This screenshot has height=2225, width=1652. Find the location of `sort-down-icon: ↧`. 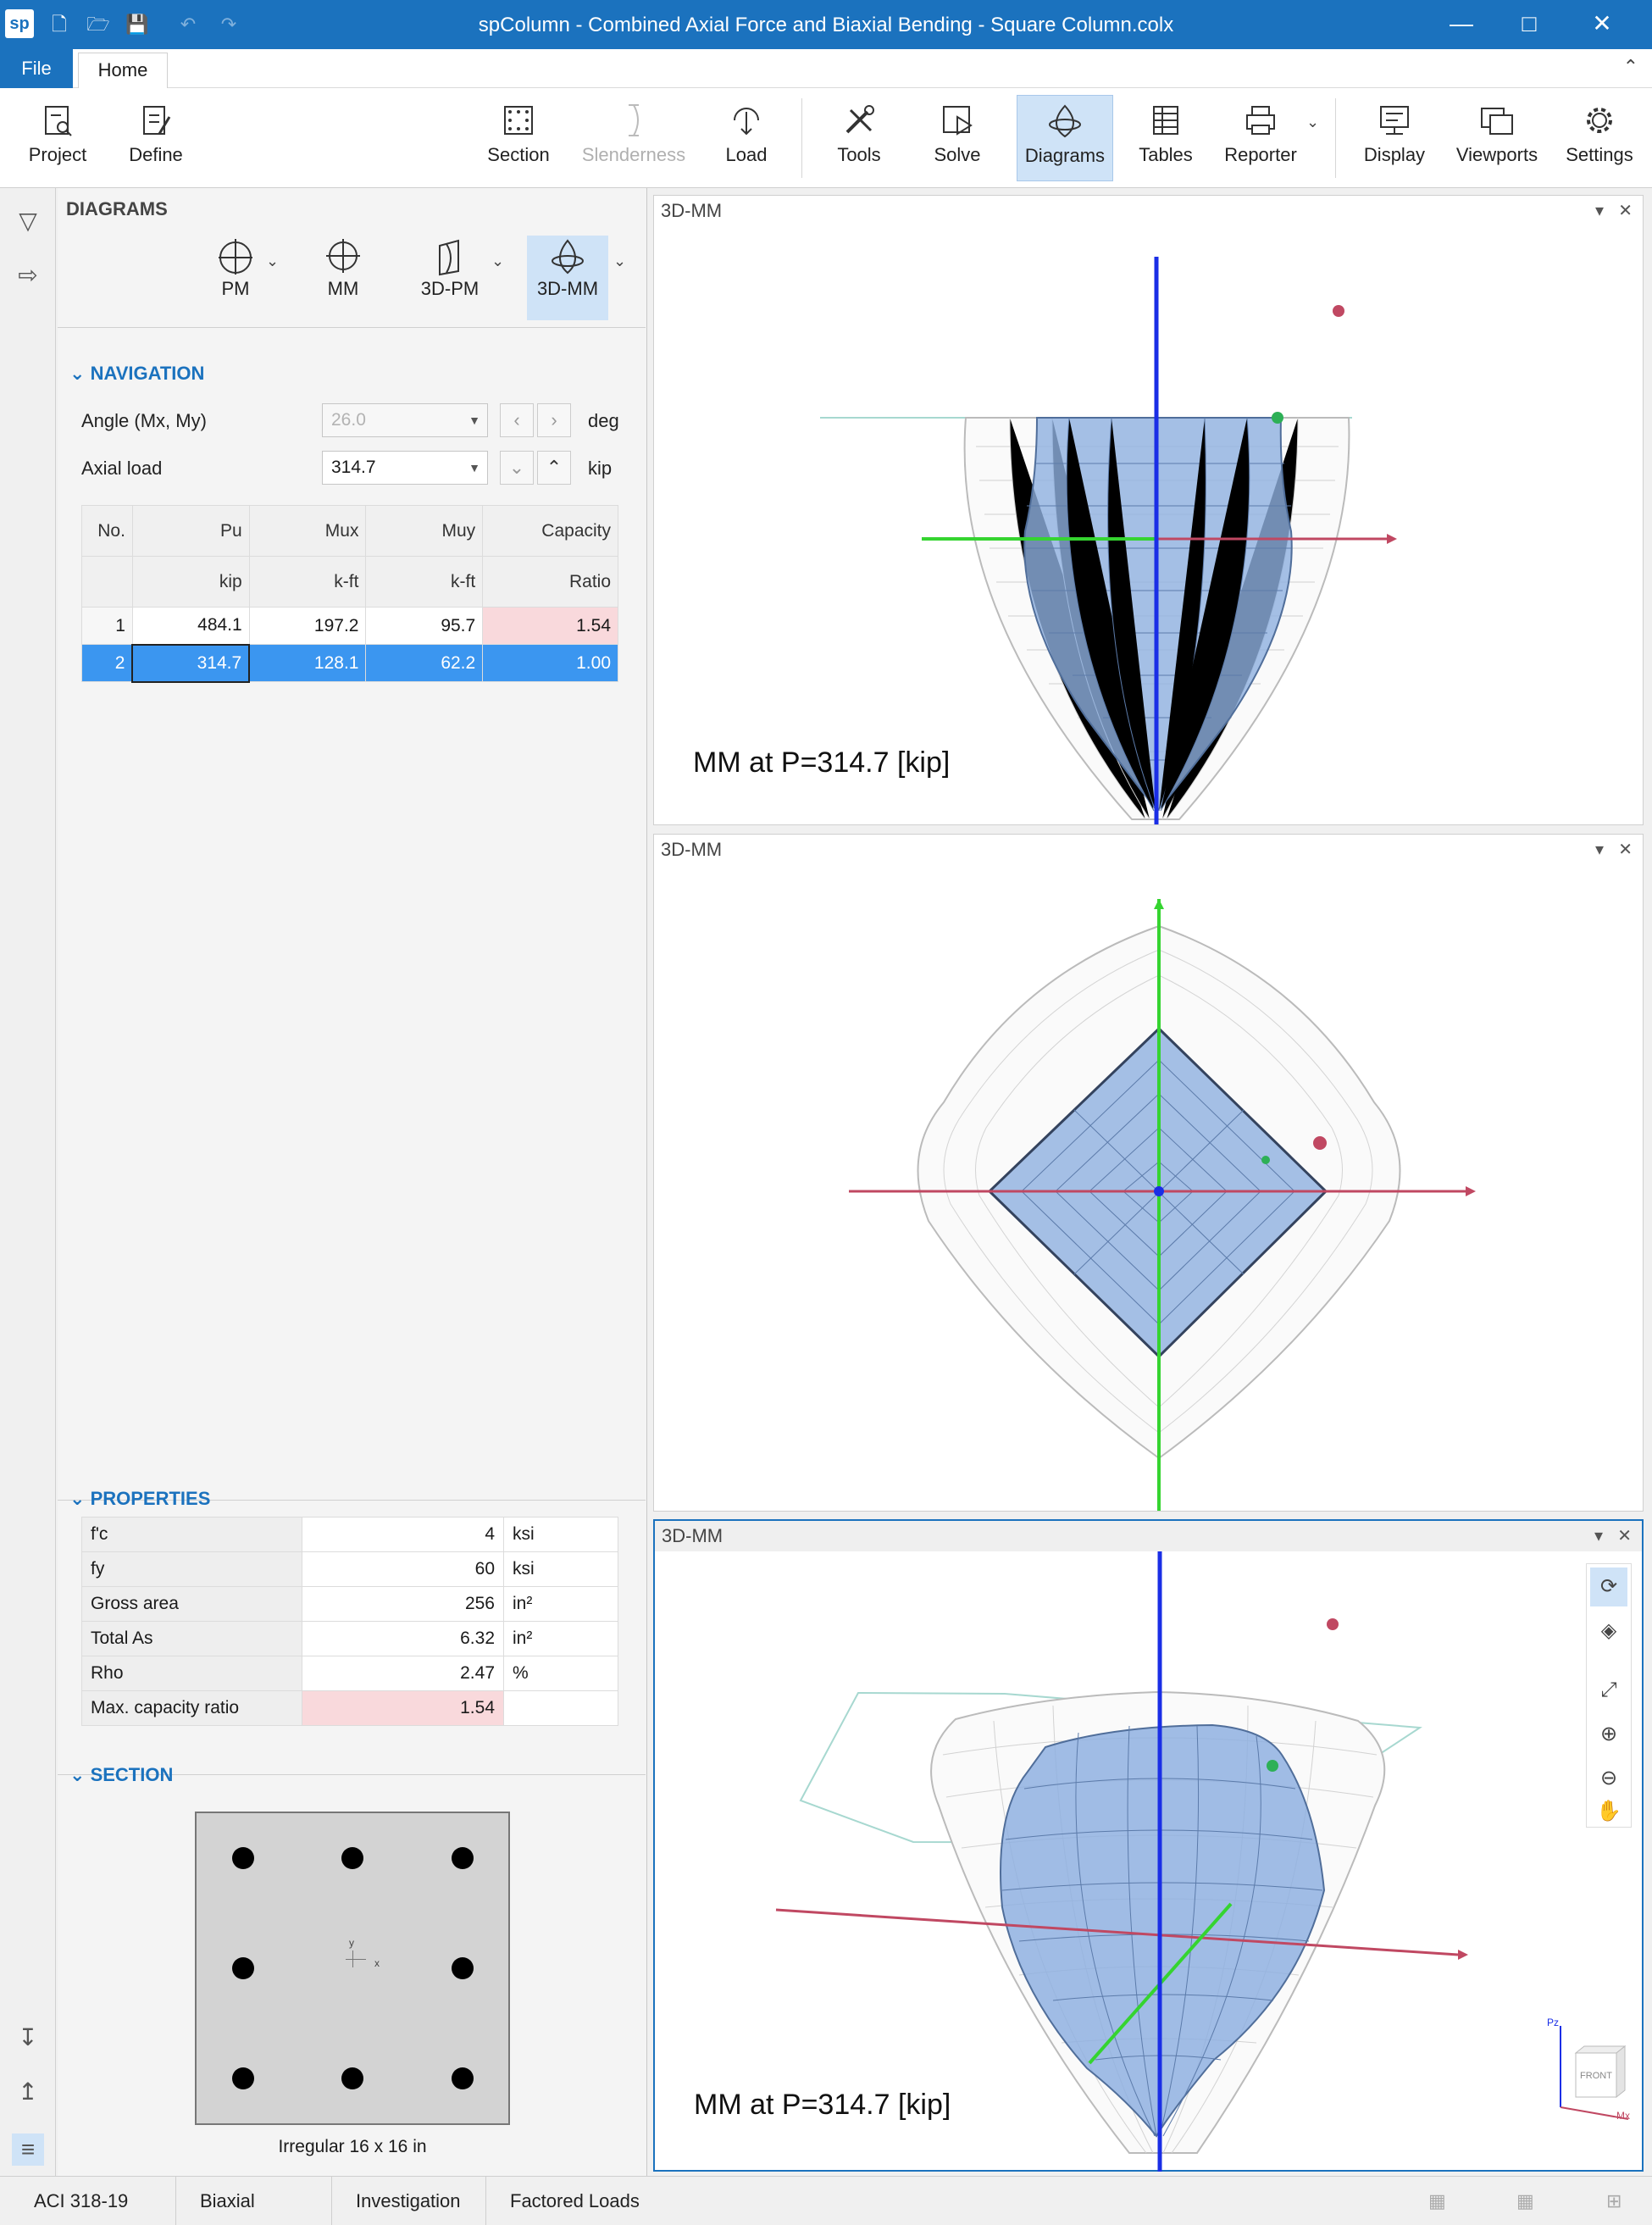

sort-down-icon: ↧ is located at coordinates (28, 2038).